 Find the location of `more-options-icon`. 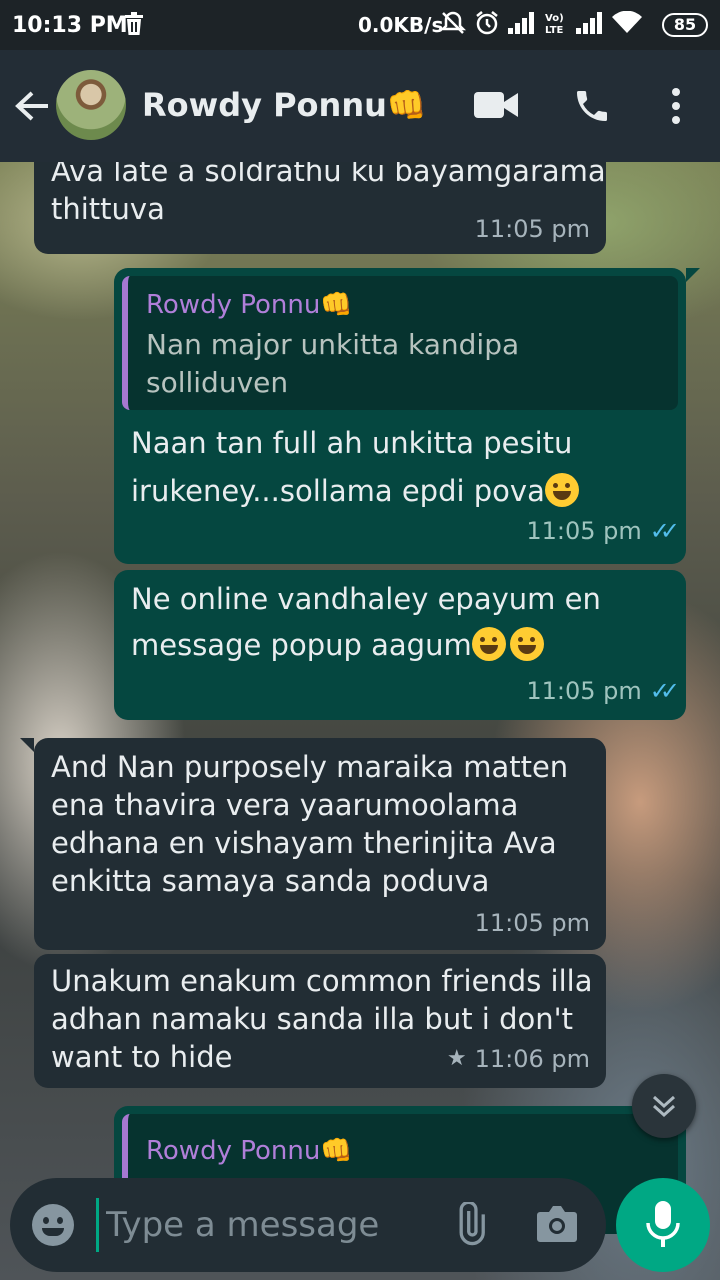

more-options-icon is located at coordinates (676, 108).